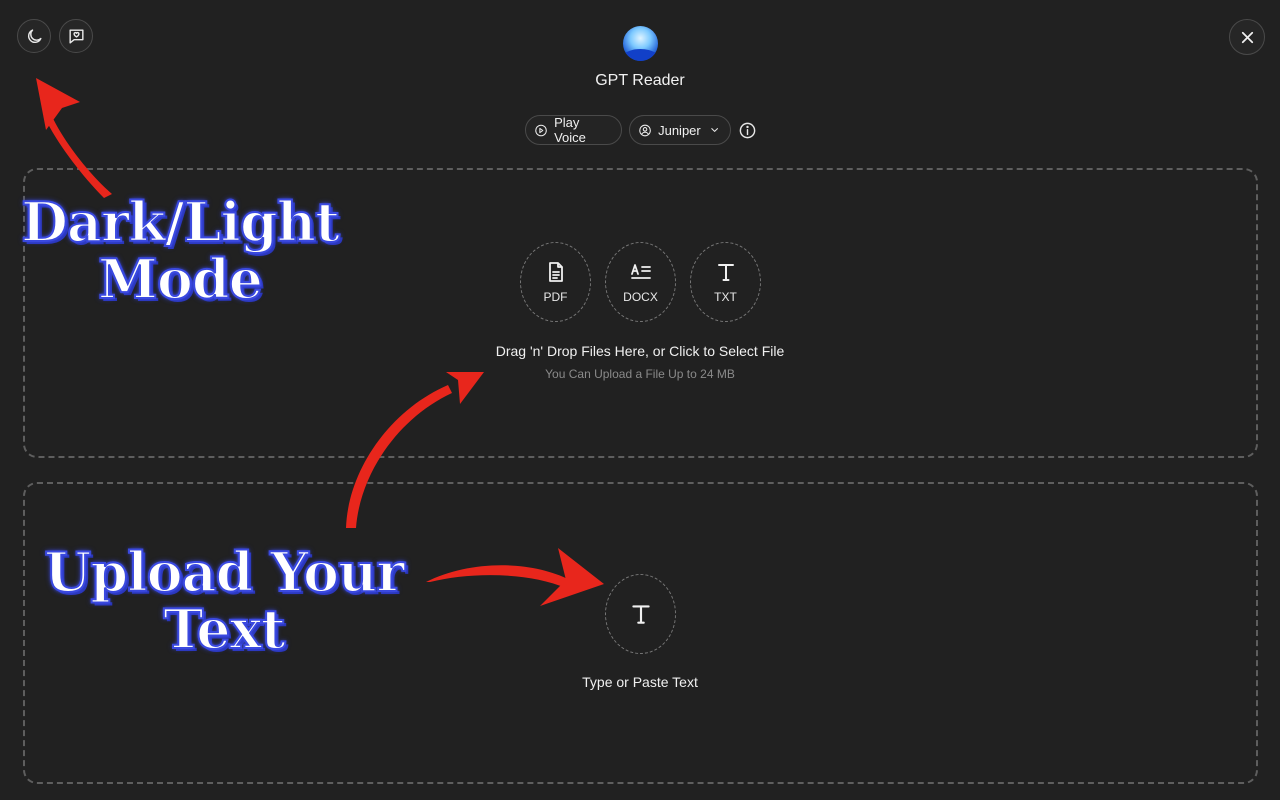  I want to click on close-icon, so click(1247, 37).